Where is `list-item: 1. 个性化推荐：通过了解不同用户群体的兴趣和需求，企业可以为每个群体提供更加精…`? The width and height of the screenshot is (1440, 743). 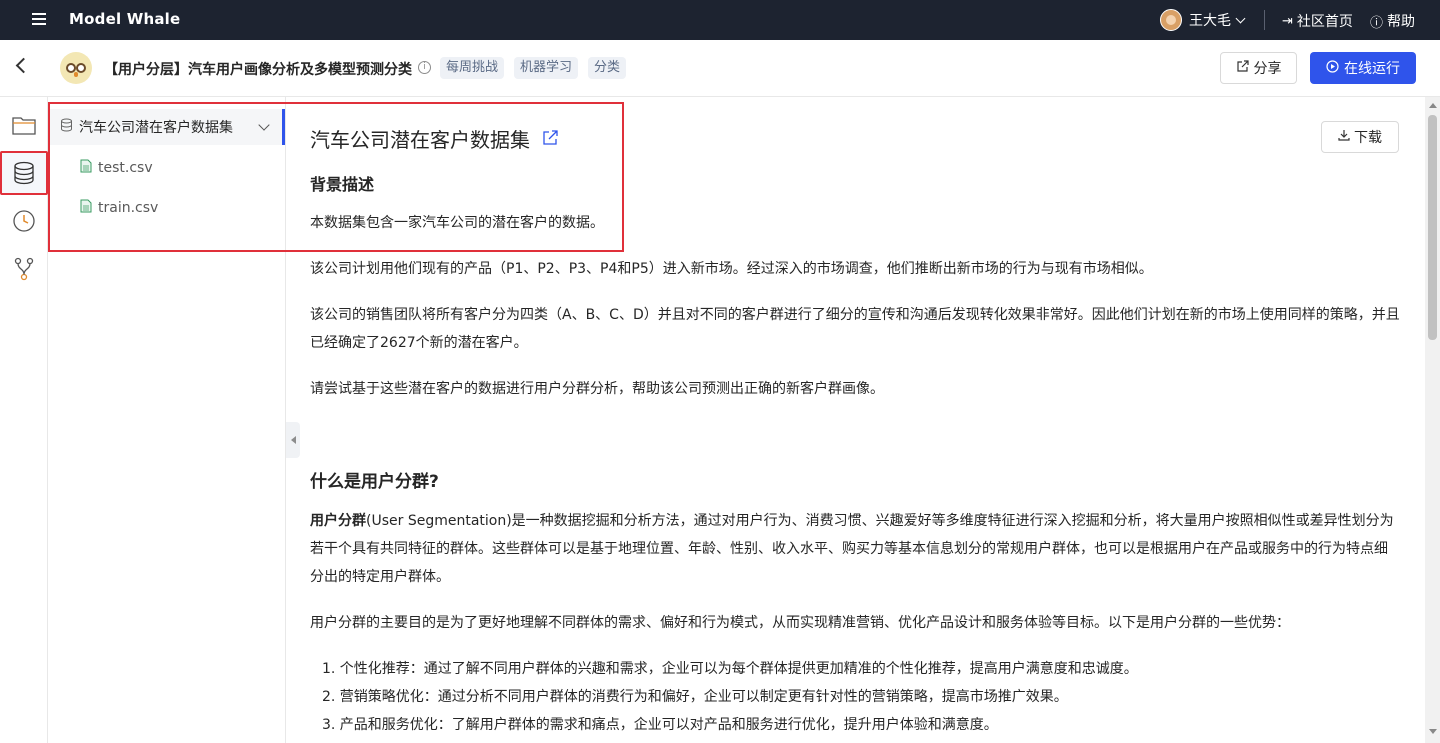
list-item: 1. 个性化推荐：通过了解不同用户群体的兴趣和需求，企业可以为每个群体提供更加精… is located at coordinates (730, 669).